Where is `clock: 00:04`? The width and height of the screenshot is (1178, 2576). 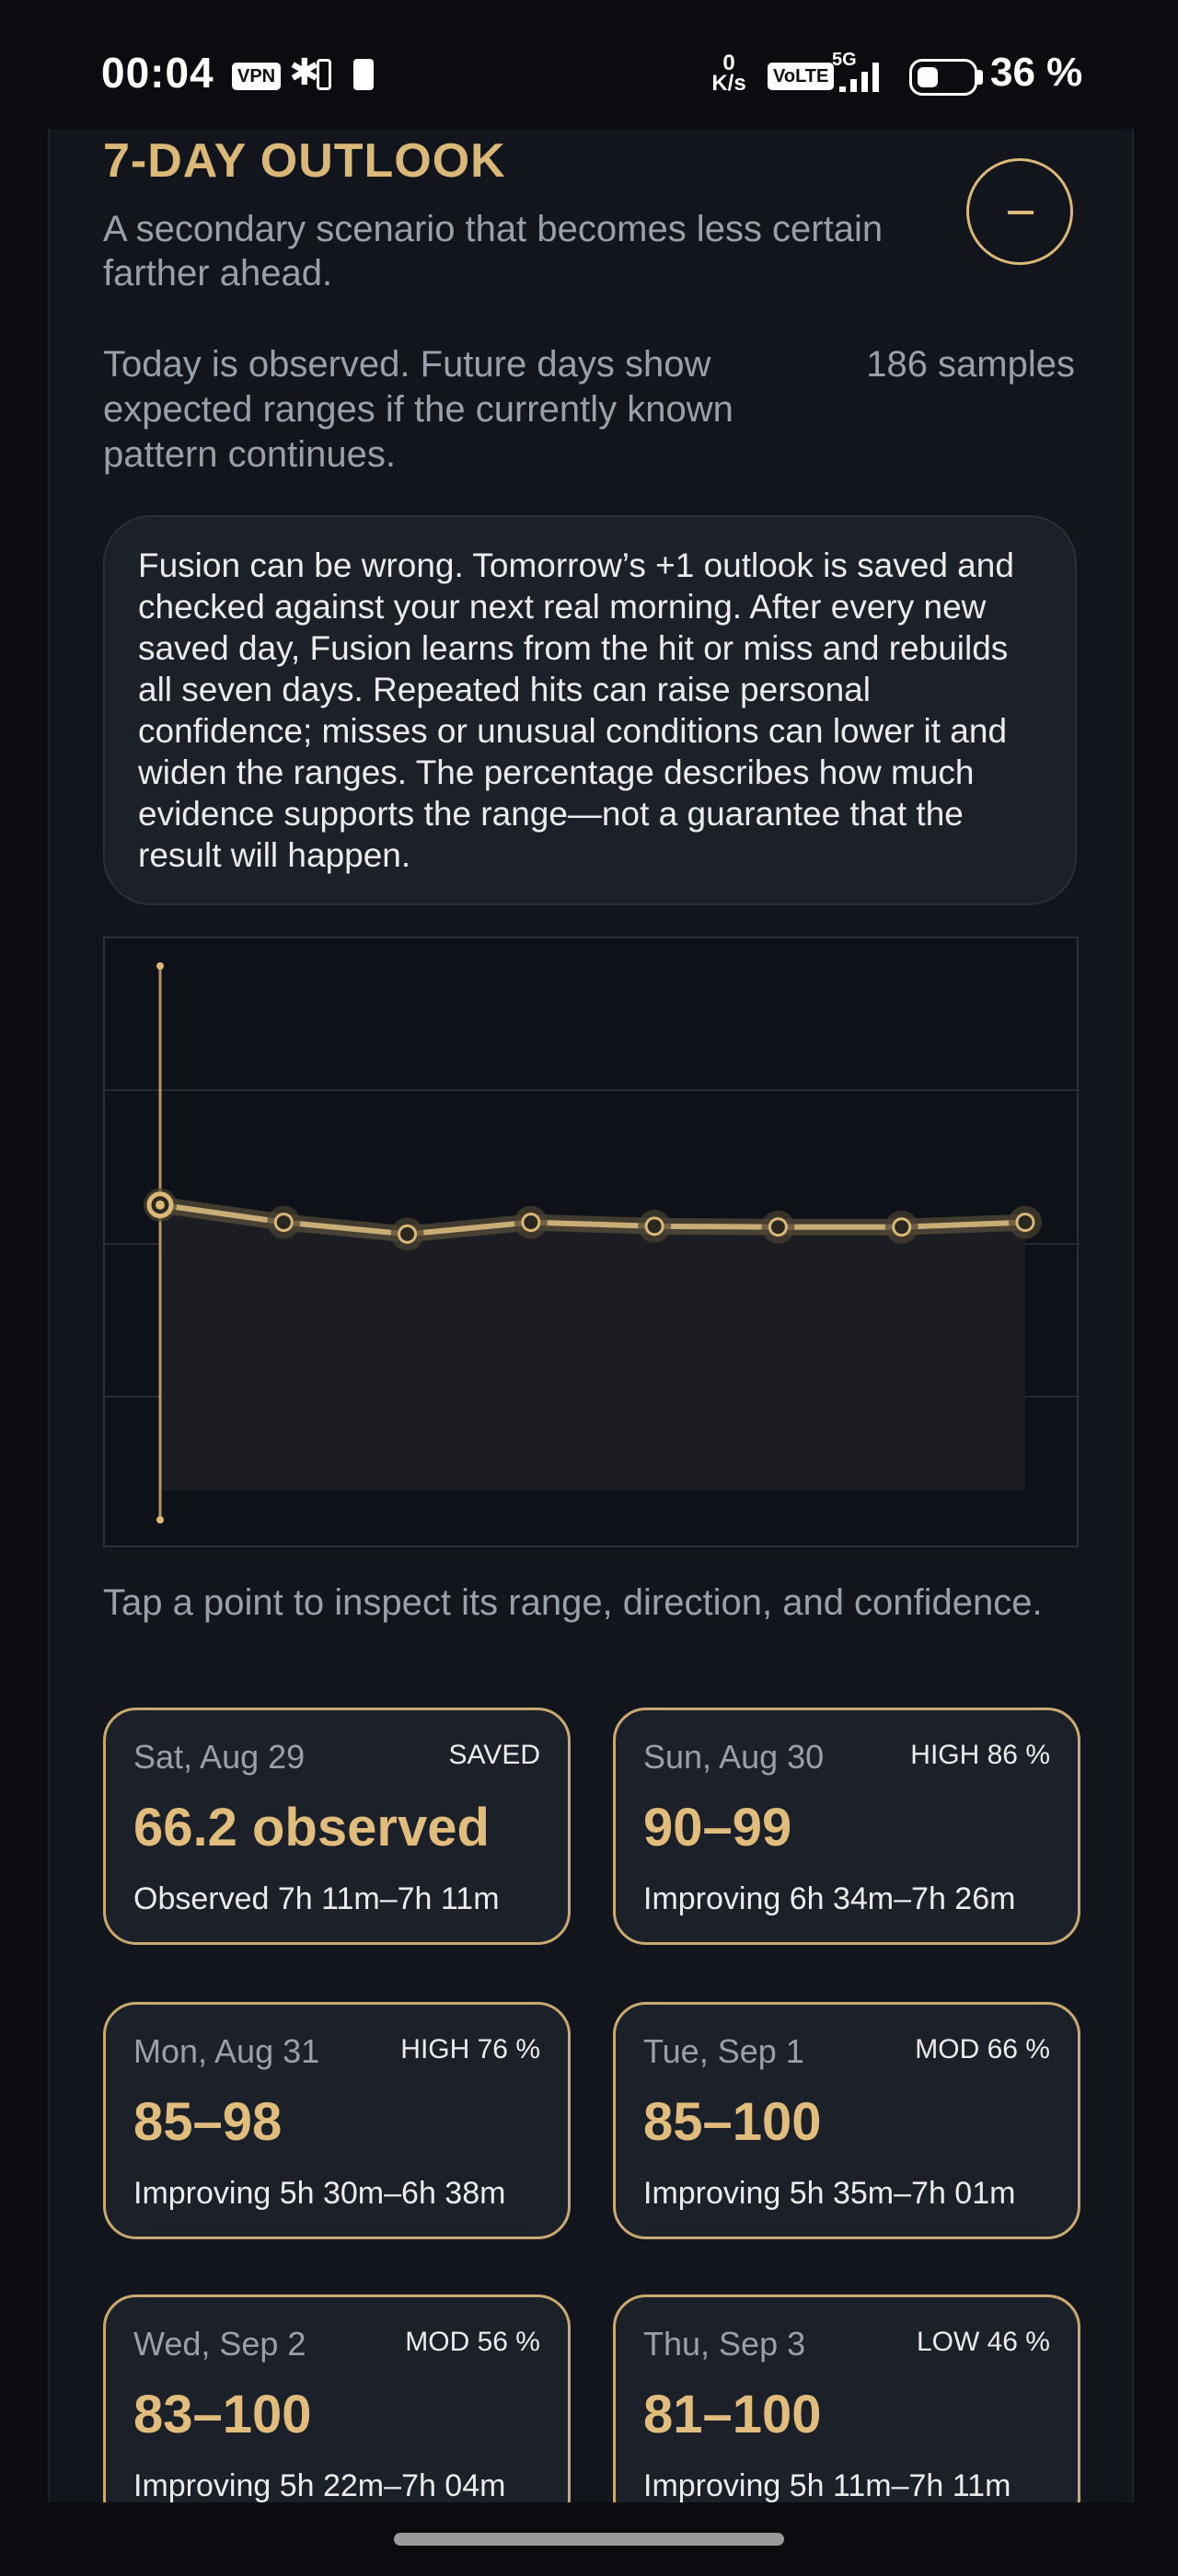 clock: 00:04 is located at coordinates (157, 73).